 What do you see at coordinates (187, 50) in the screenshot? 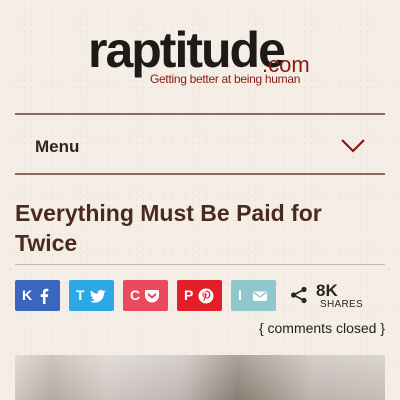
I see `logo-wordmark: raptitude` at bounding box center [187, 50].